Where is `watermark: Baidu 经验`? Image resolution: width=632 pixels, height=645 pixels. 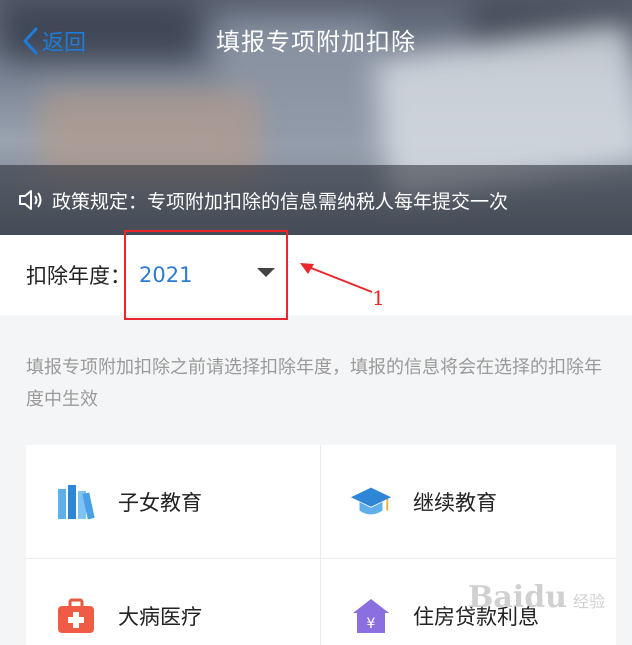 watermark: Baidu 经验 is located at coordinates (548, 610).